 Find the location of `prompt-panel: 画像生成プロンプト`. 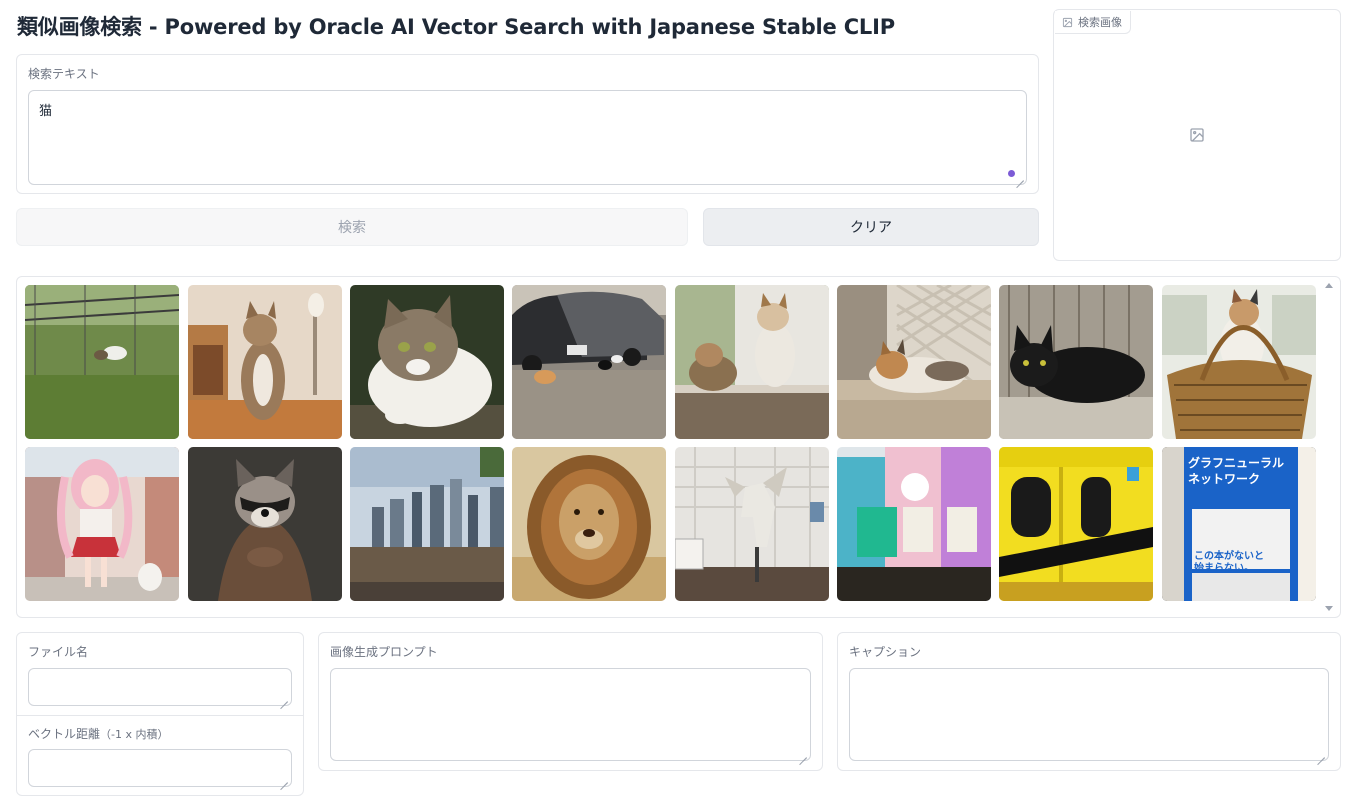

prompt-panel: 画像生成プロンプト is located at coordinates (570, 701).